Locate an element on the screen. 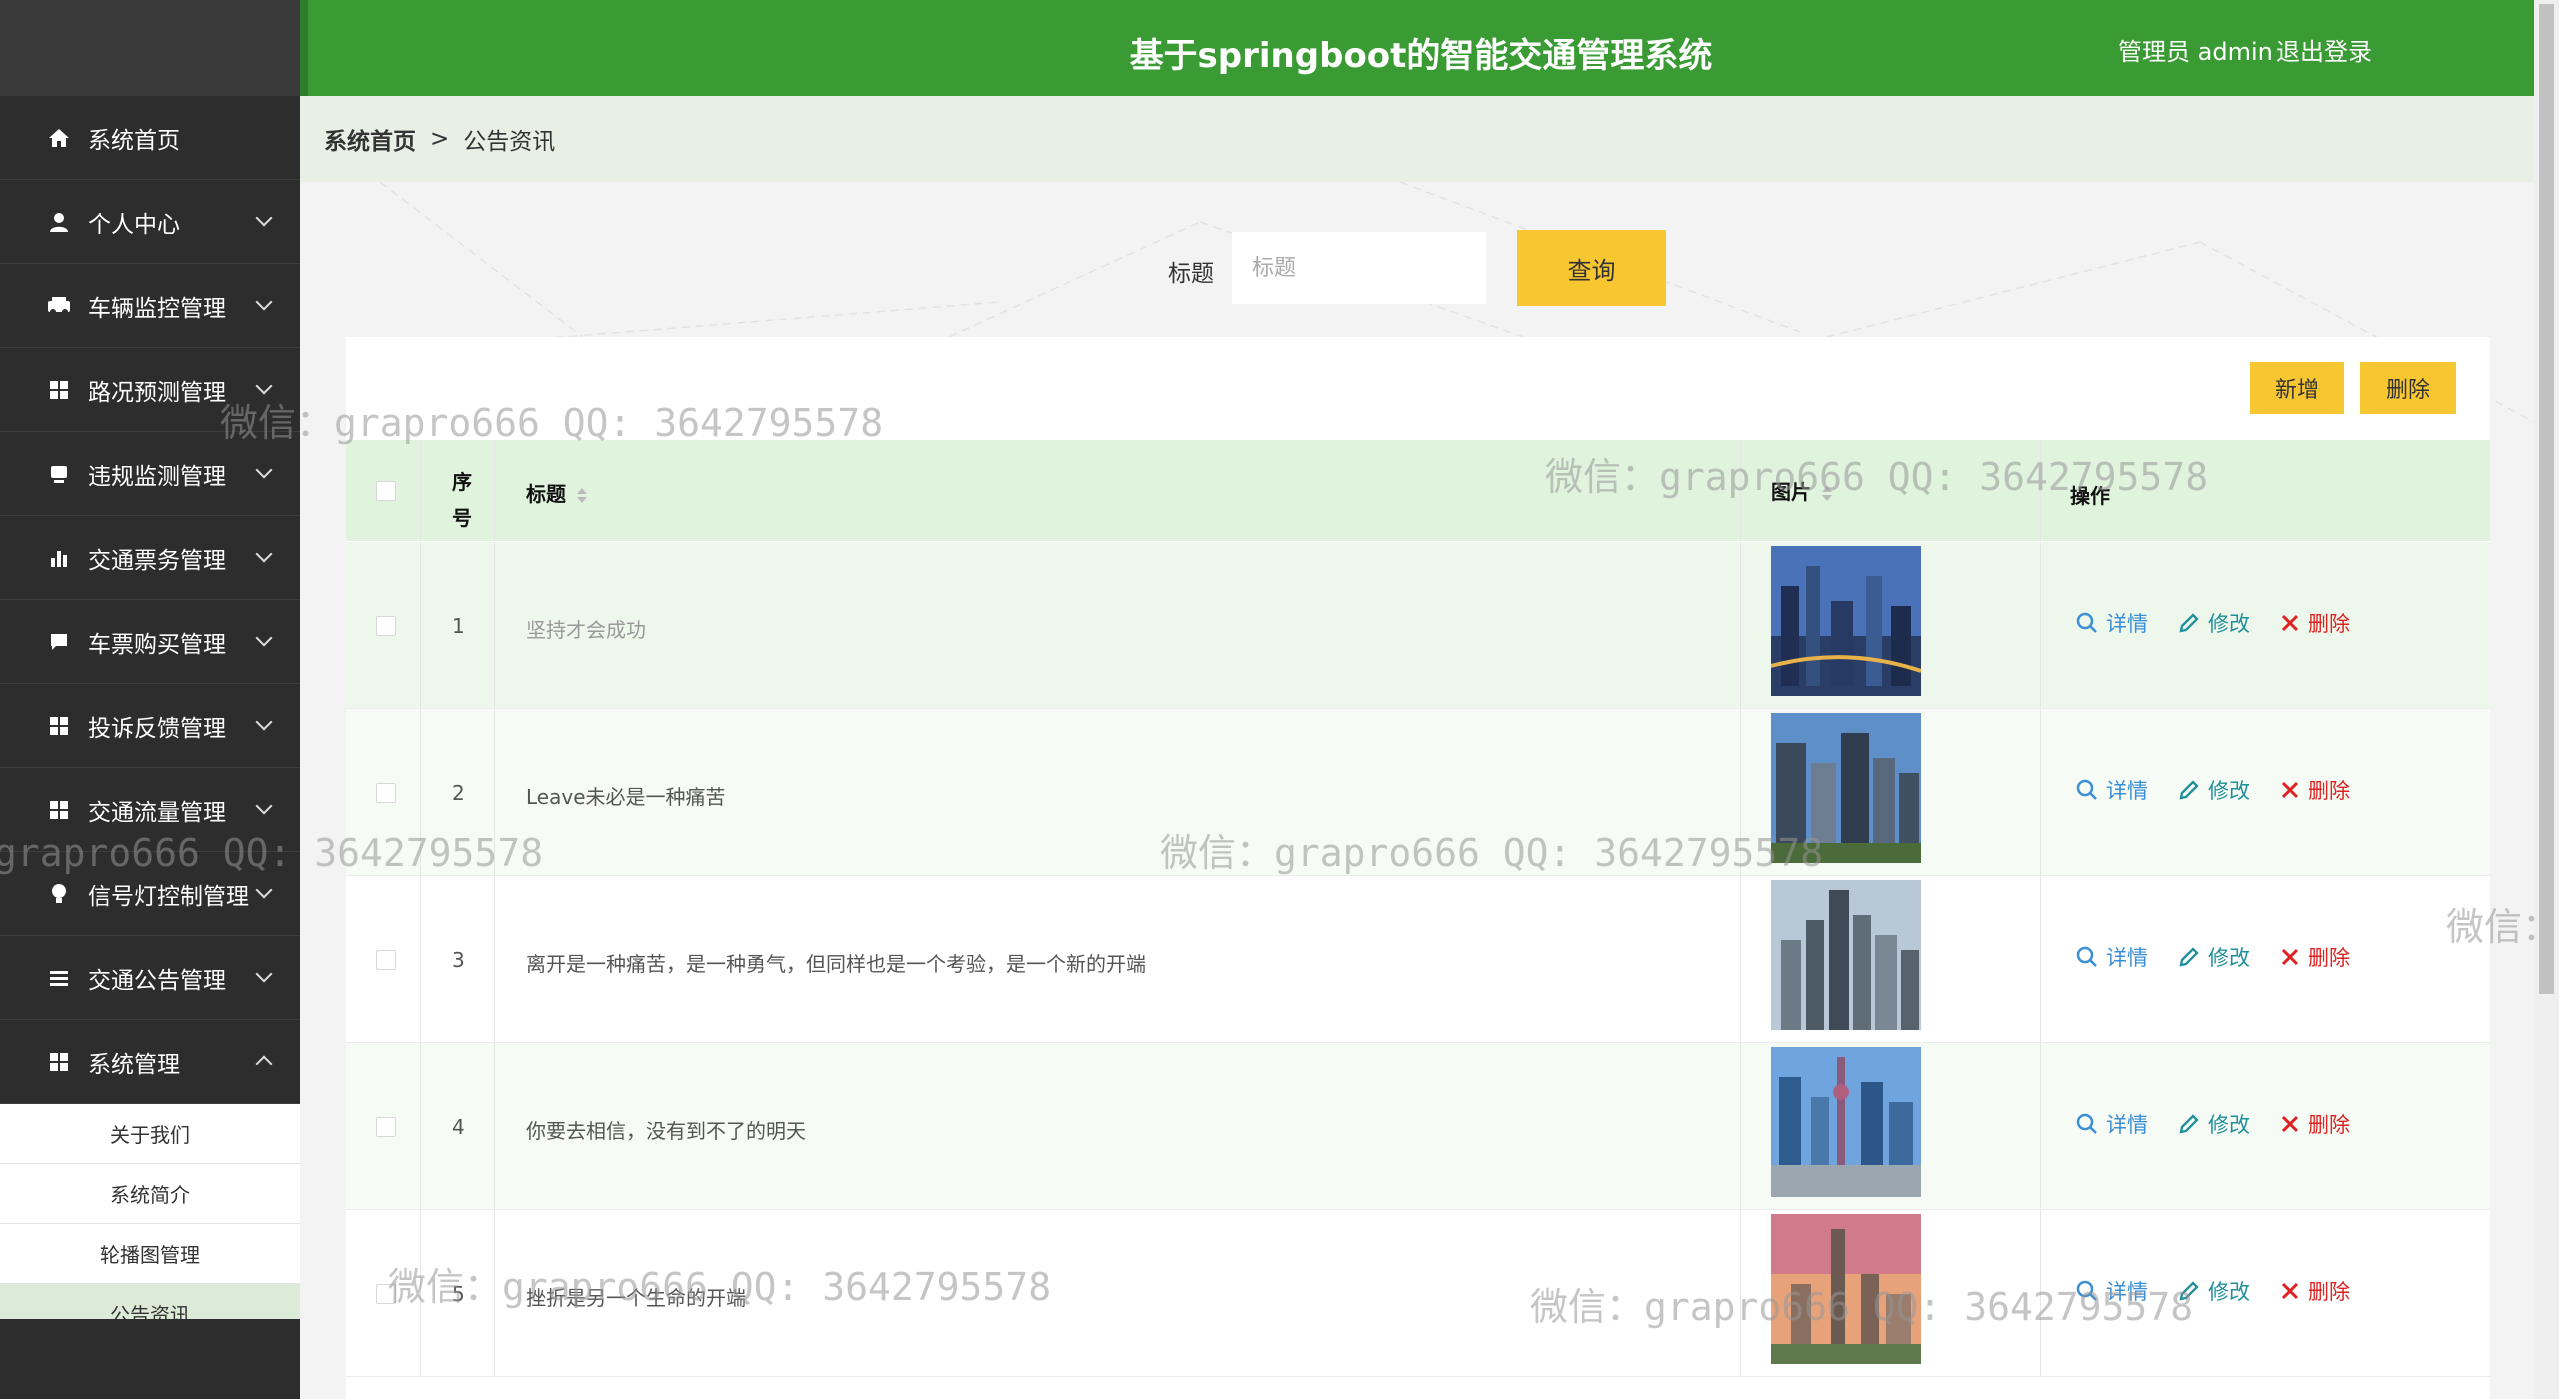 Image resolution: width=2559 pixels, height=1399 pixels. sidebar-item-complaint: 投诉反馈管理 is located at coordinates (150, 726).